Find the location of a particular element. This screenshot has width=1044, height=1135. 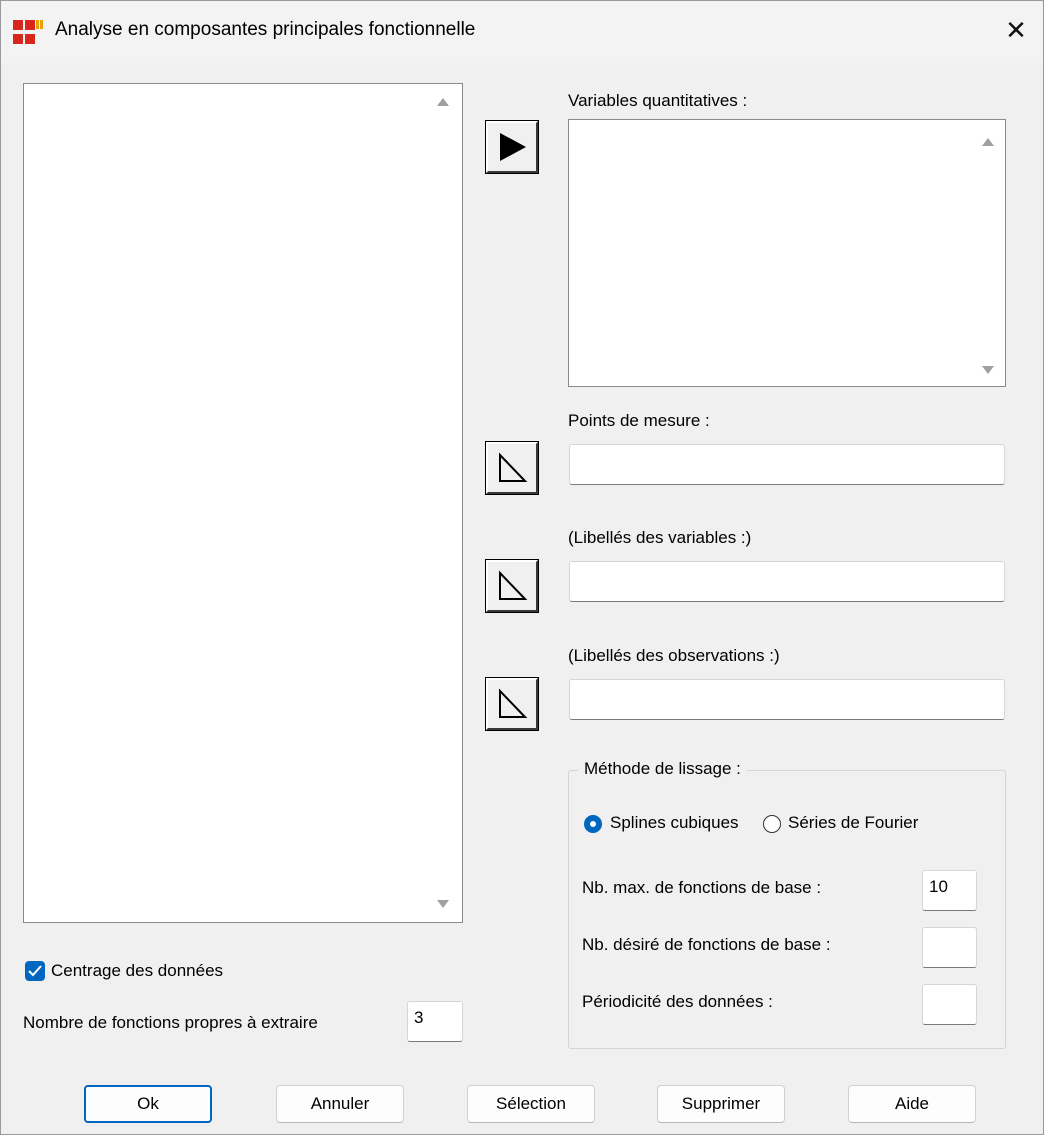

move-right-filled-button is located at coordinates (512, 147).